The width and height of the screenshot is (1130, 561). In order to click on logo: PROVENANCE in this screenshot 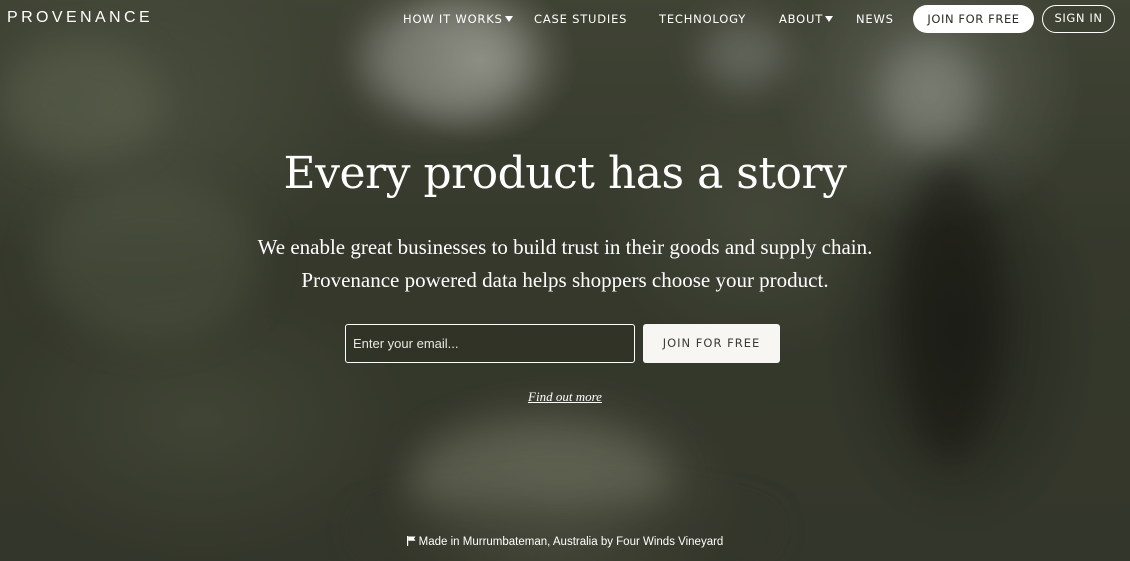, I will do `click(80, 18)`.